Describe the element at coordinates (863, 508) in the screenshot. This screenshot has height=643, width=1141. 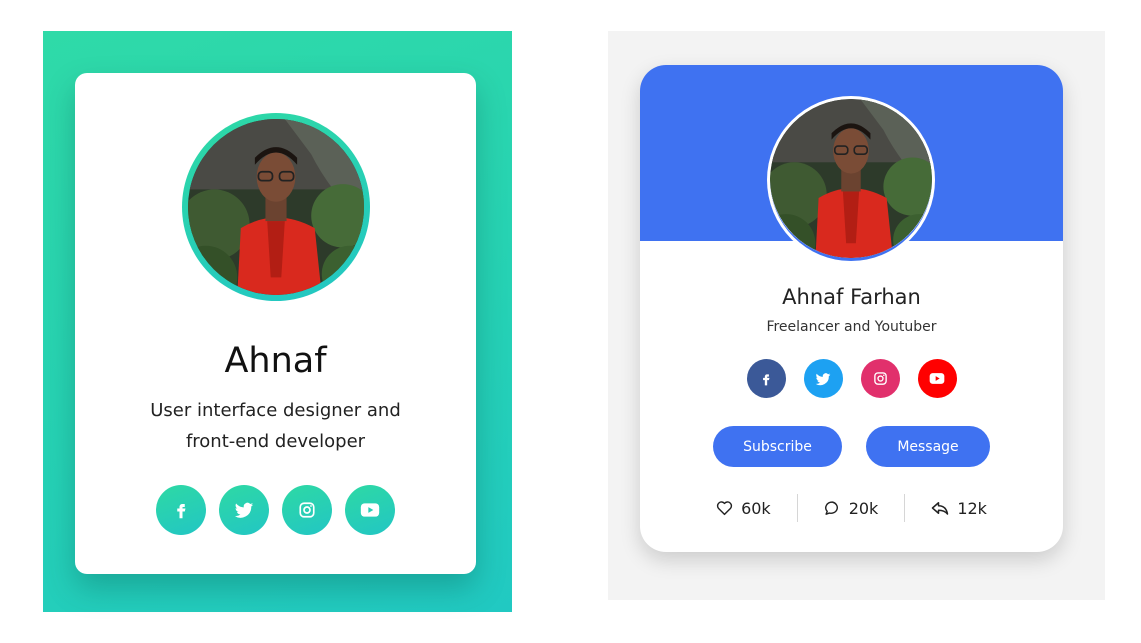
I see `comments-count: 20k` at that location.